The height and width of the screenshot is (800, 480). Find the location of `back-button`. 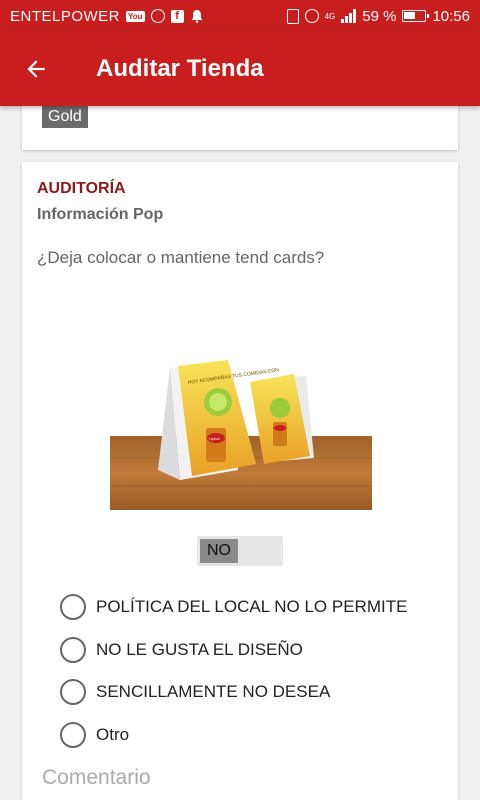

back-button is located at coordinates (36, 69).